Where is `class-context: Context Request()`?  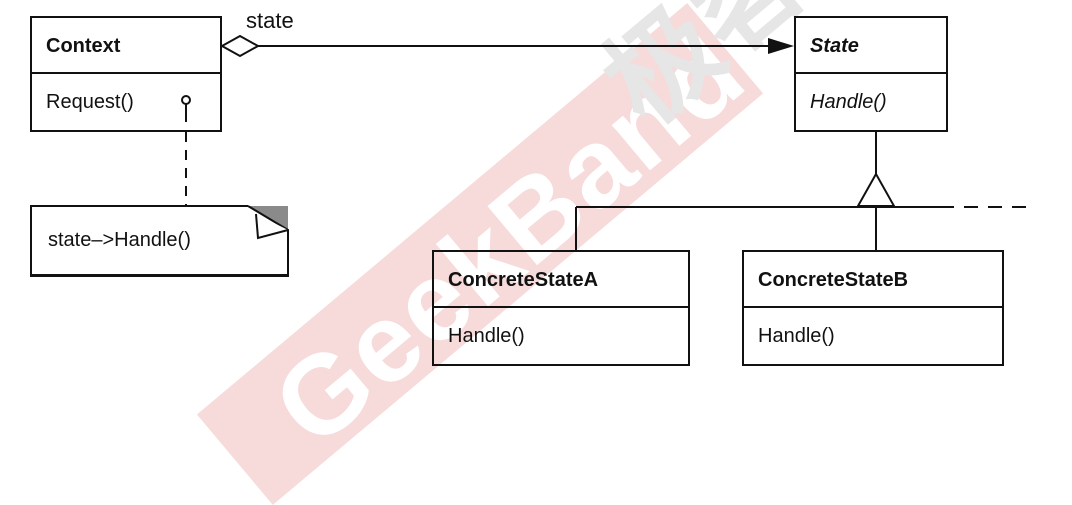
class-context: Context Request() is located at coordinates (126, 74).